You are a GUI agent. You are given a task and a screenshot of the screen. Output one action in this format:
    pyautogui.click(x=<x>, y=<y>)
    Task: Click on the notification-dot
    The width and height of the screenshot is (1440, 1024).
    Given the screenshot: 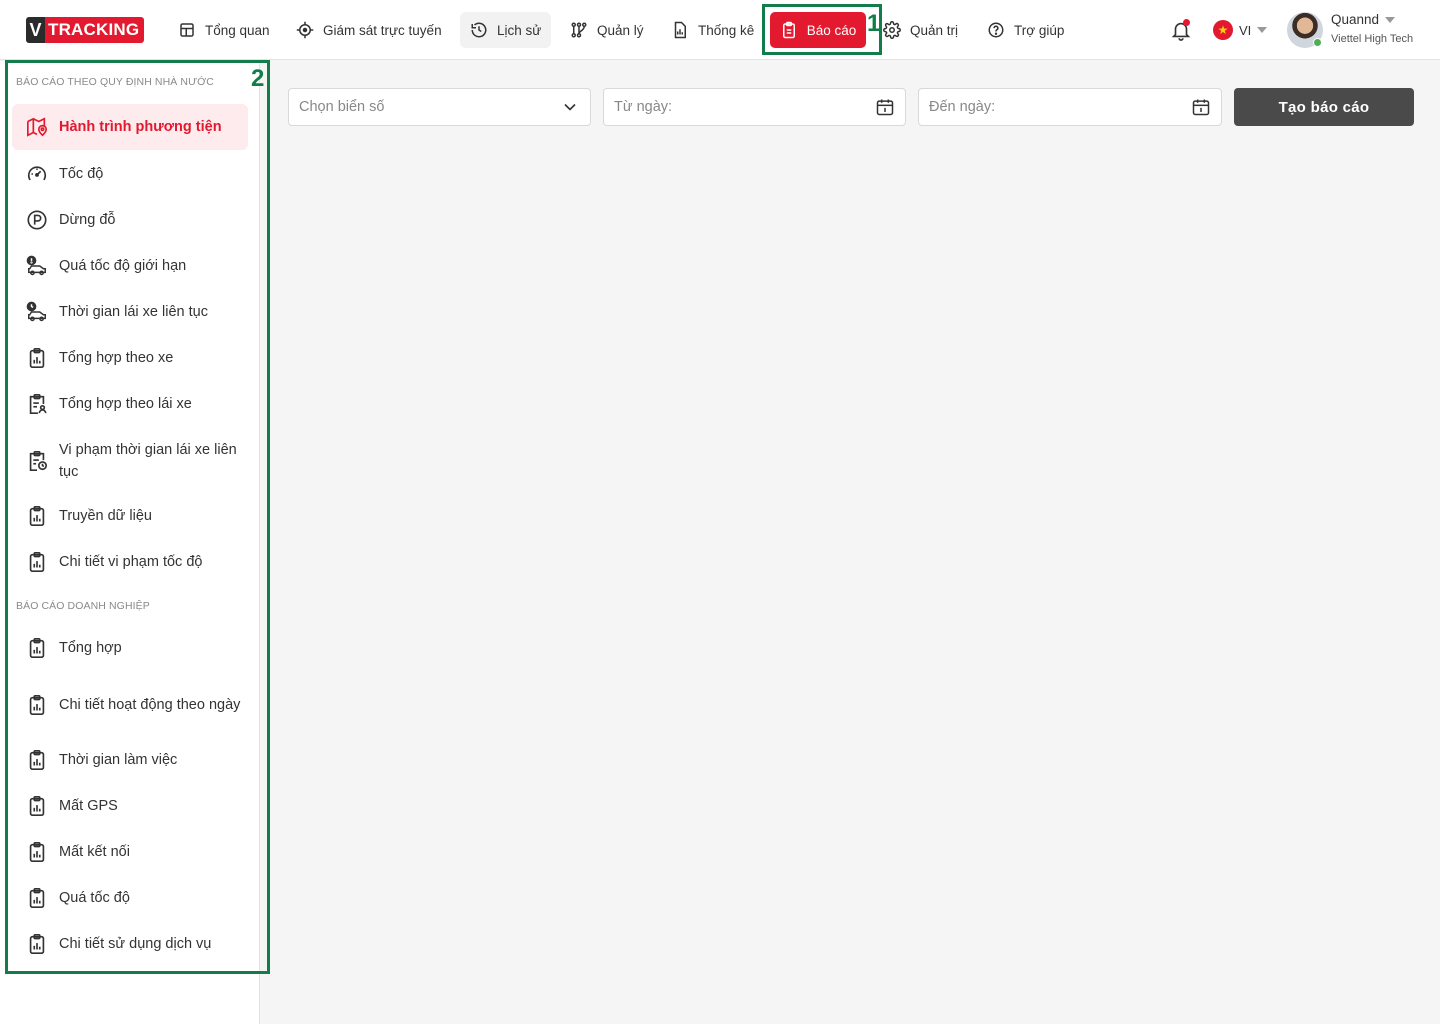 What is the action you would take?
    pyautogui.click(x=1186, y=22)
    